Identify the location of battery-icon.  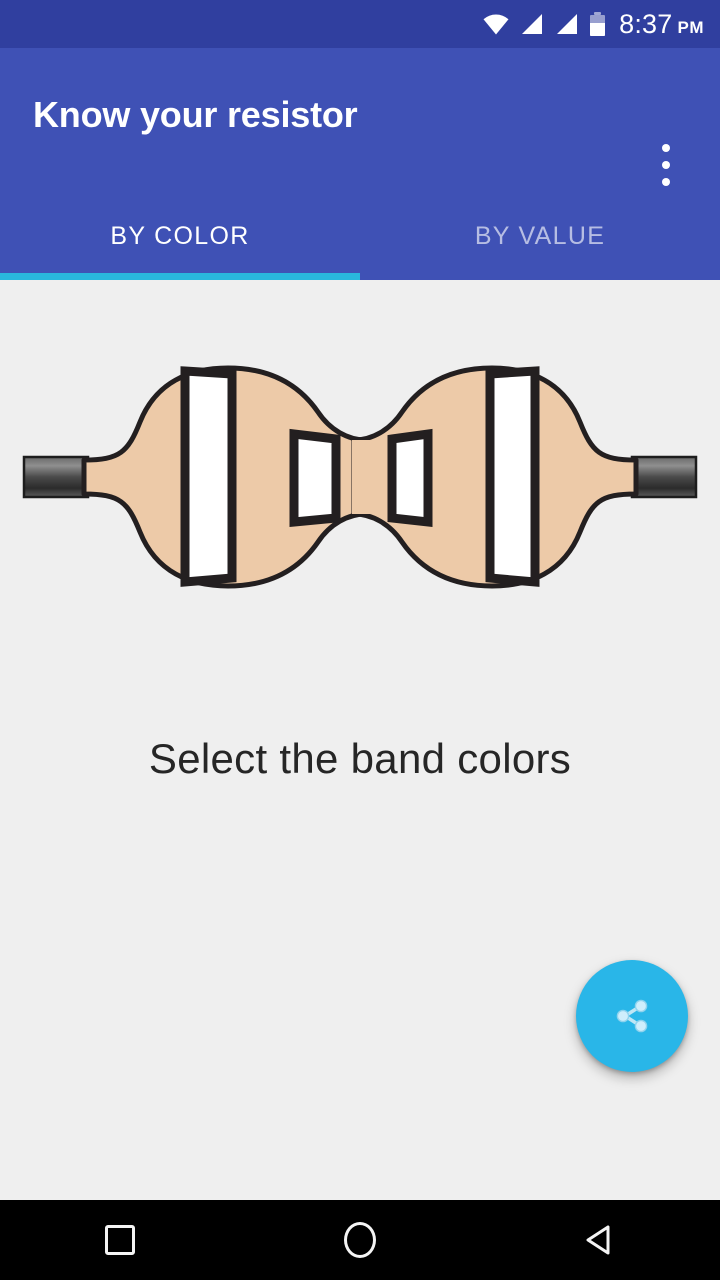
(598, 24).